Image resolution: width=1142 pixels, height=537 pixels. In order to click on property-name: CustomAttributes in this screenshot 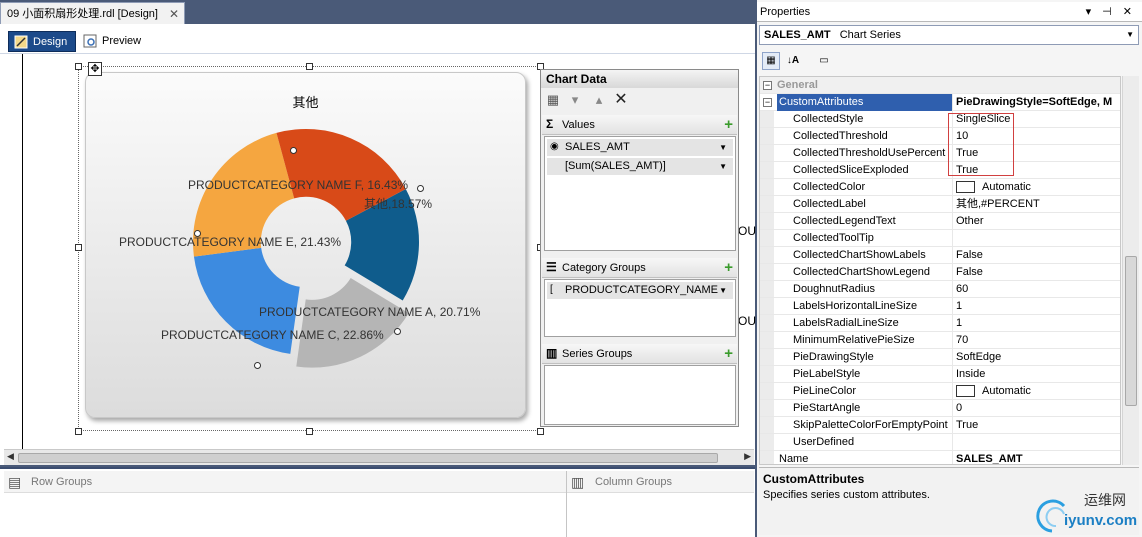, I will do `click(864, 102)`.